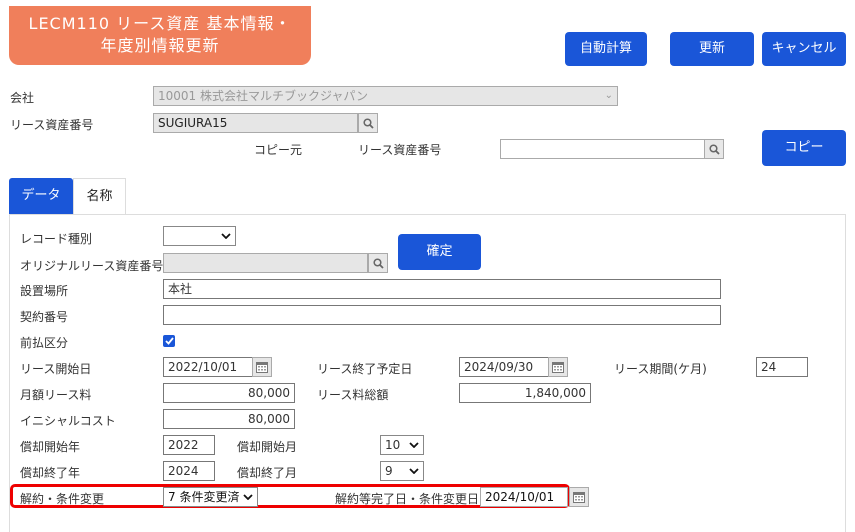 The image size is (855, 532). What do you see at coordinates (99, 196) in the screenshot?
I see `tab-name: 名称` at bounding box center [99, 196].